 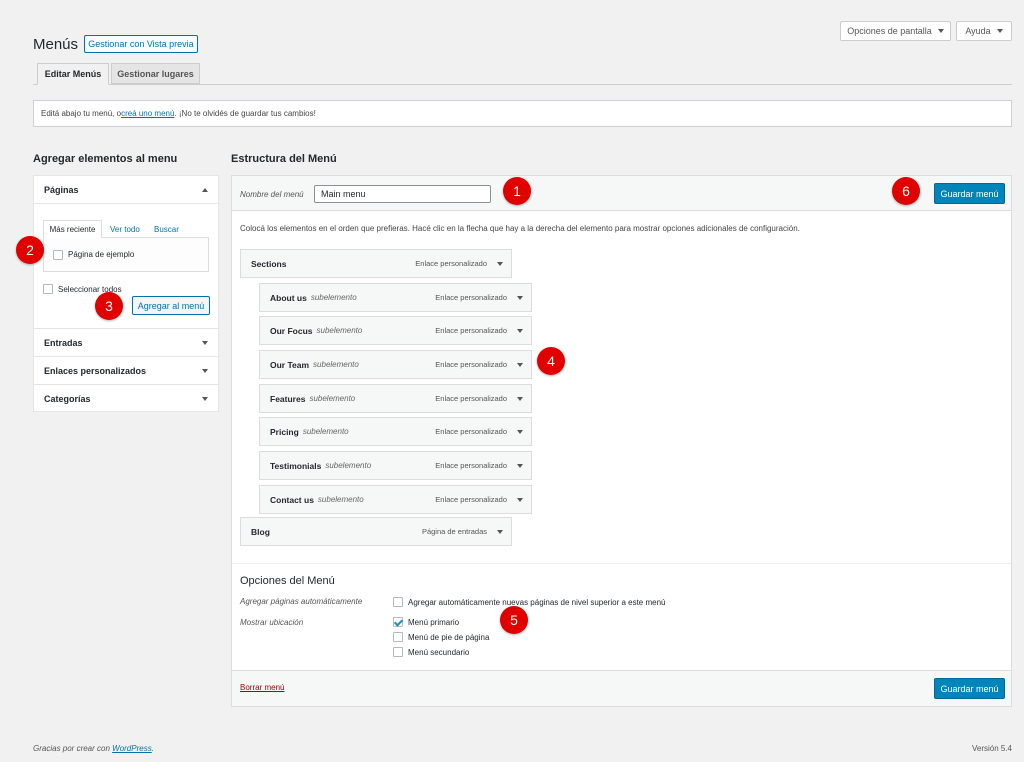 What do you see at coordinates (969, 193) in the screenshot?
I see `save-menu-button-top: Guardar menú` at bounding box center [969, 193].